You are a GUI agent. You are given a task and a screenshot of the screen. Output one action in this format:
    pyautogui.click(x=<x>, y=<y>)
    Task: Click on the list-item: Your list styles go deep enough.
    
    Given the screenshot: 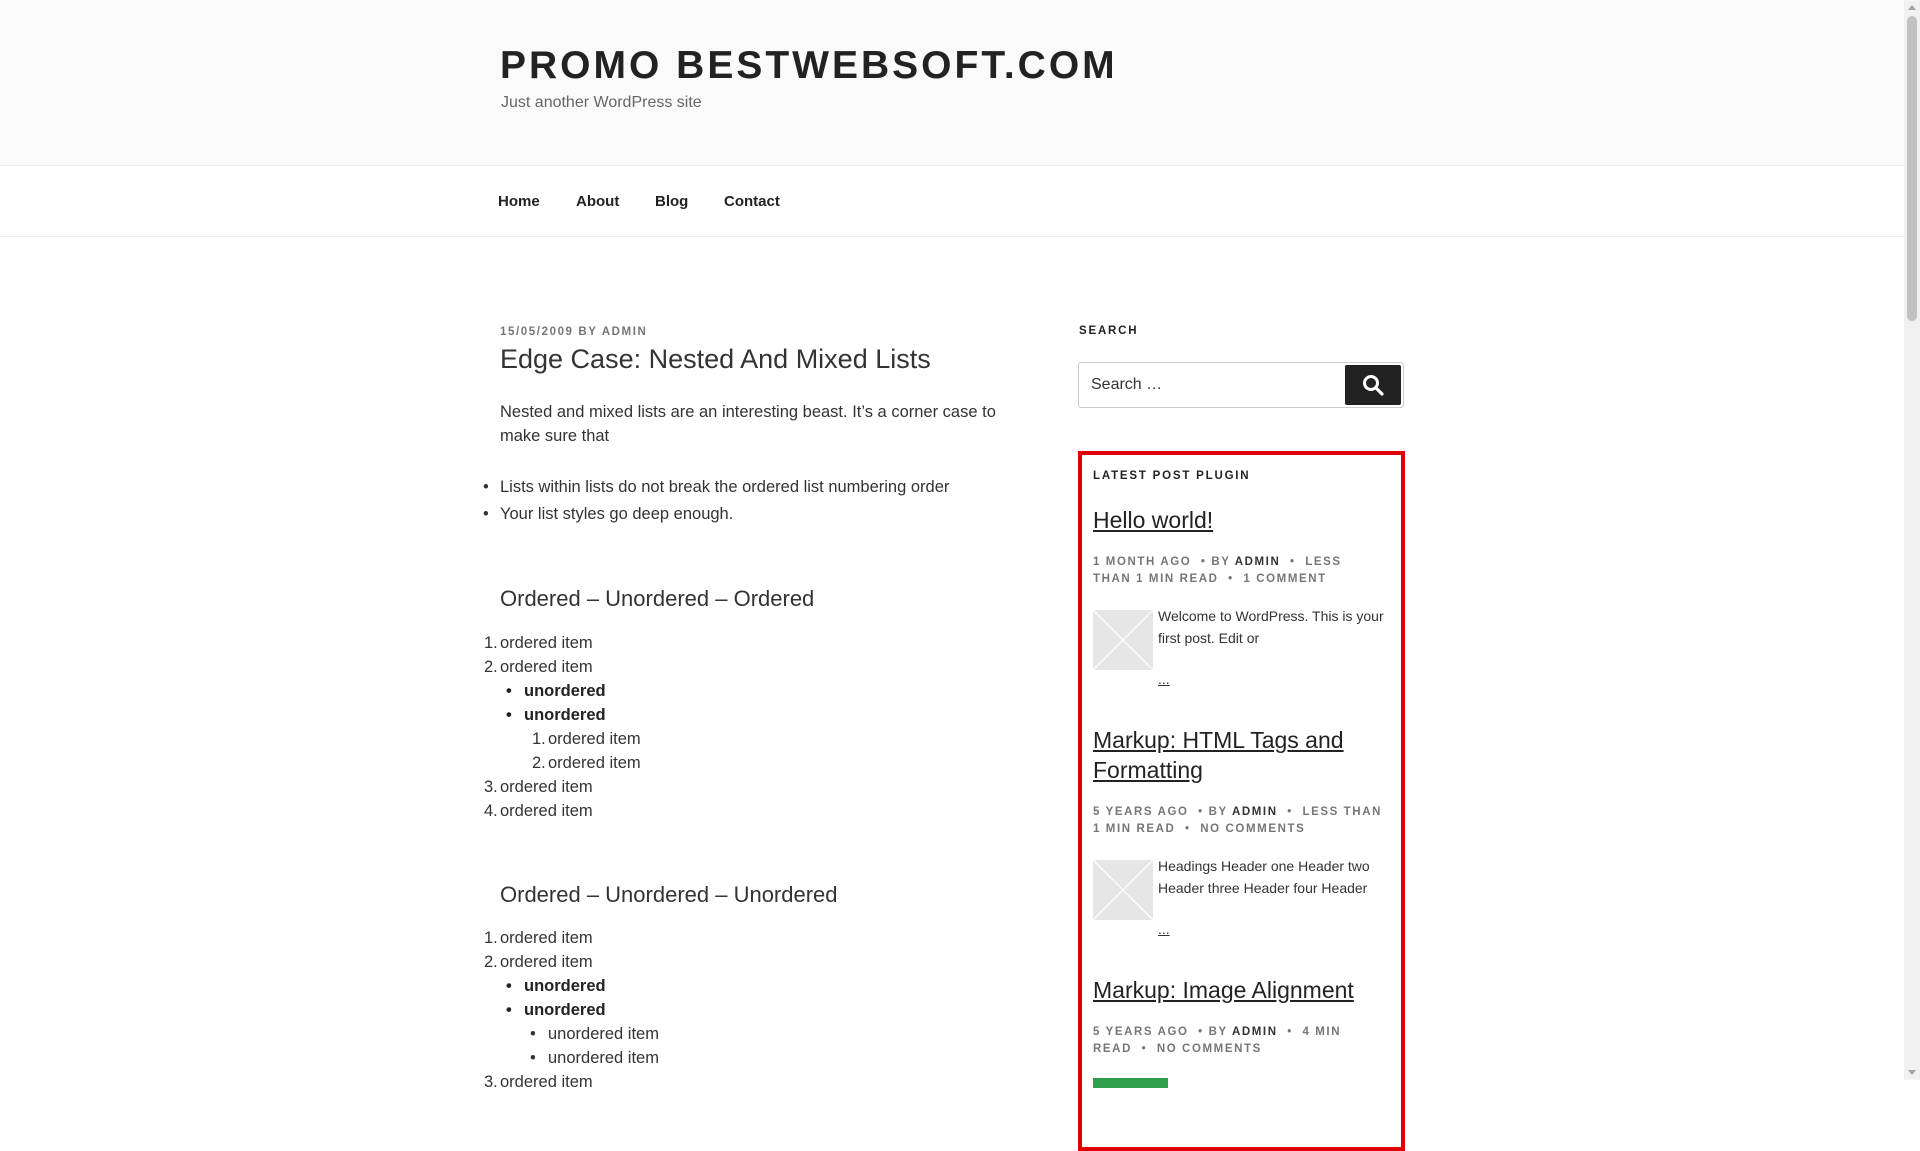 What is the action you would take?
    pyautogui.click(x=716, y=514)
    